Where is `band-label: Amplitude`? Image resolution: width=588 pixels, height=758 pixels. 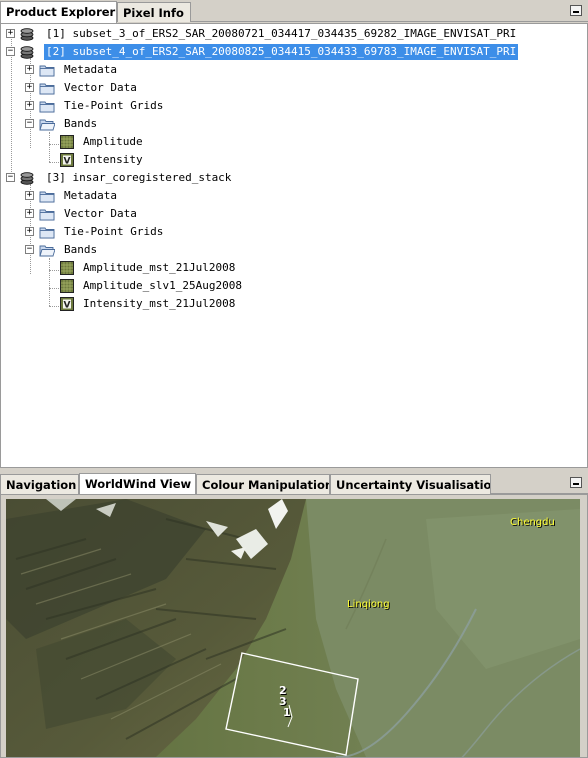 band-label: Amplitude is located at coordinates (113, 141).